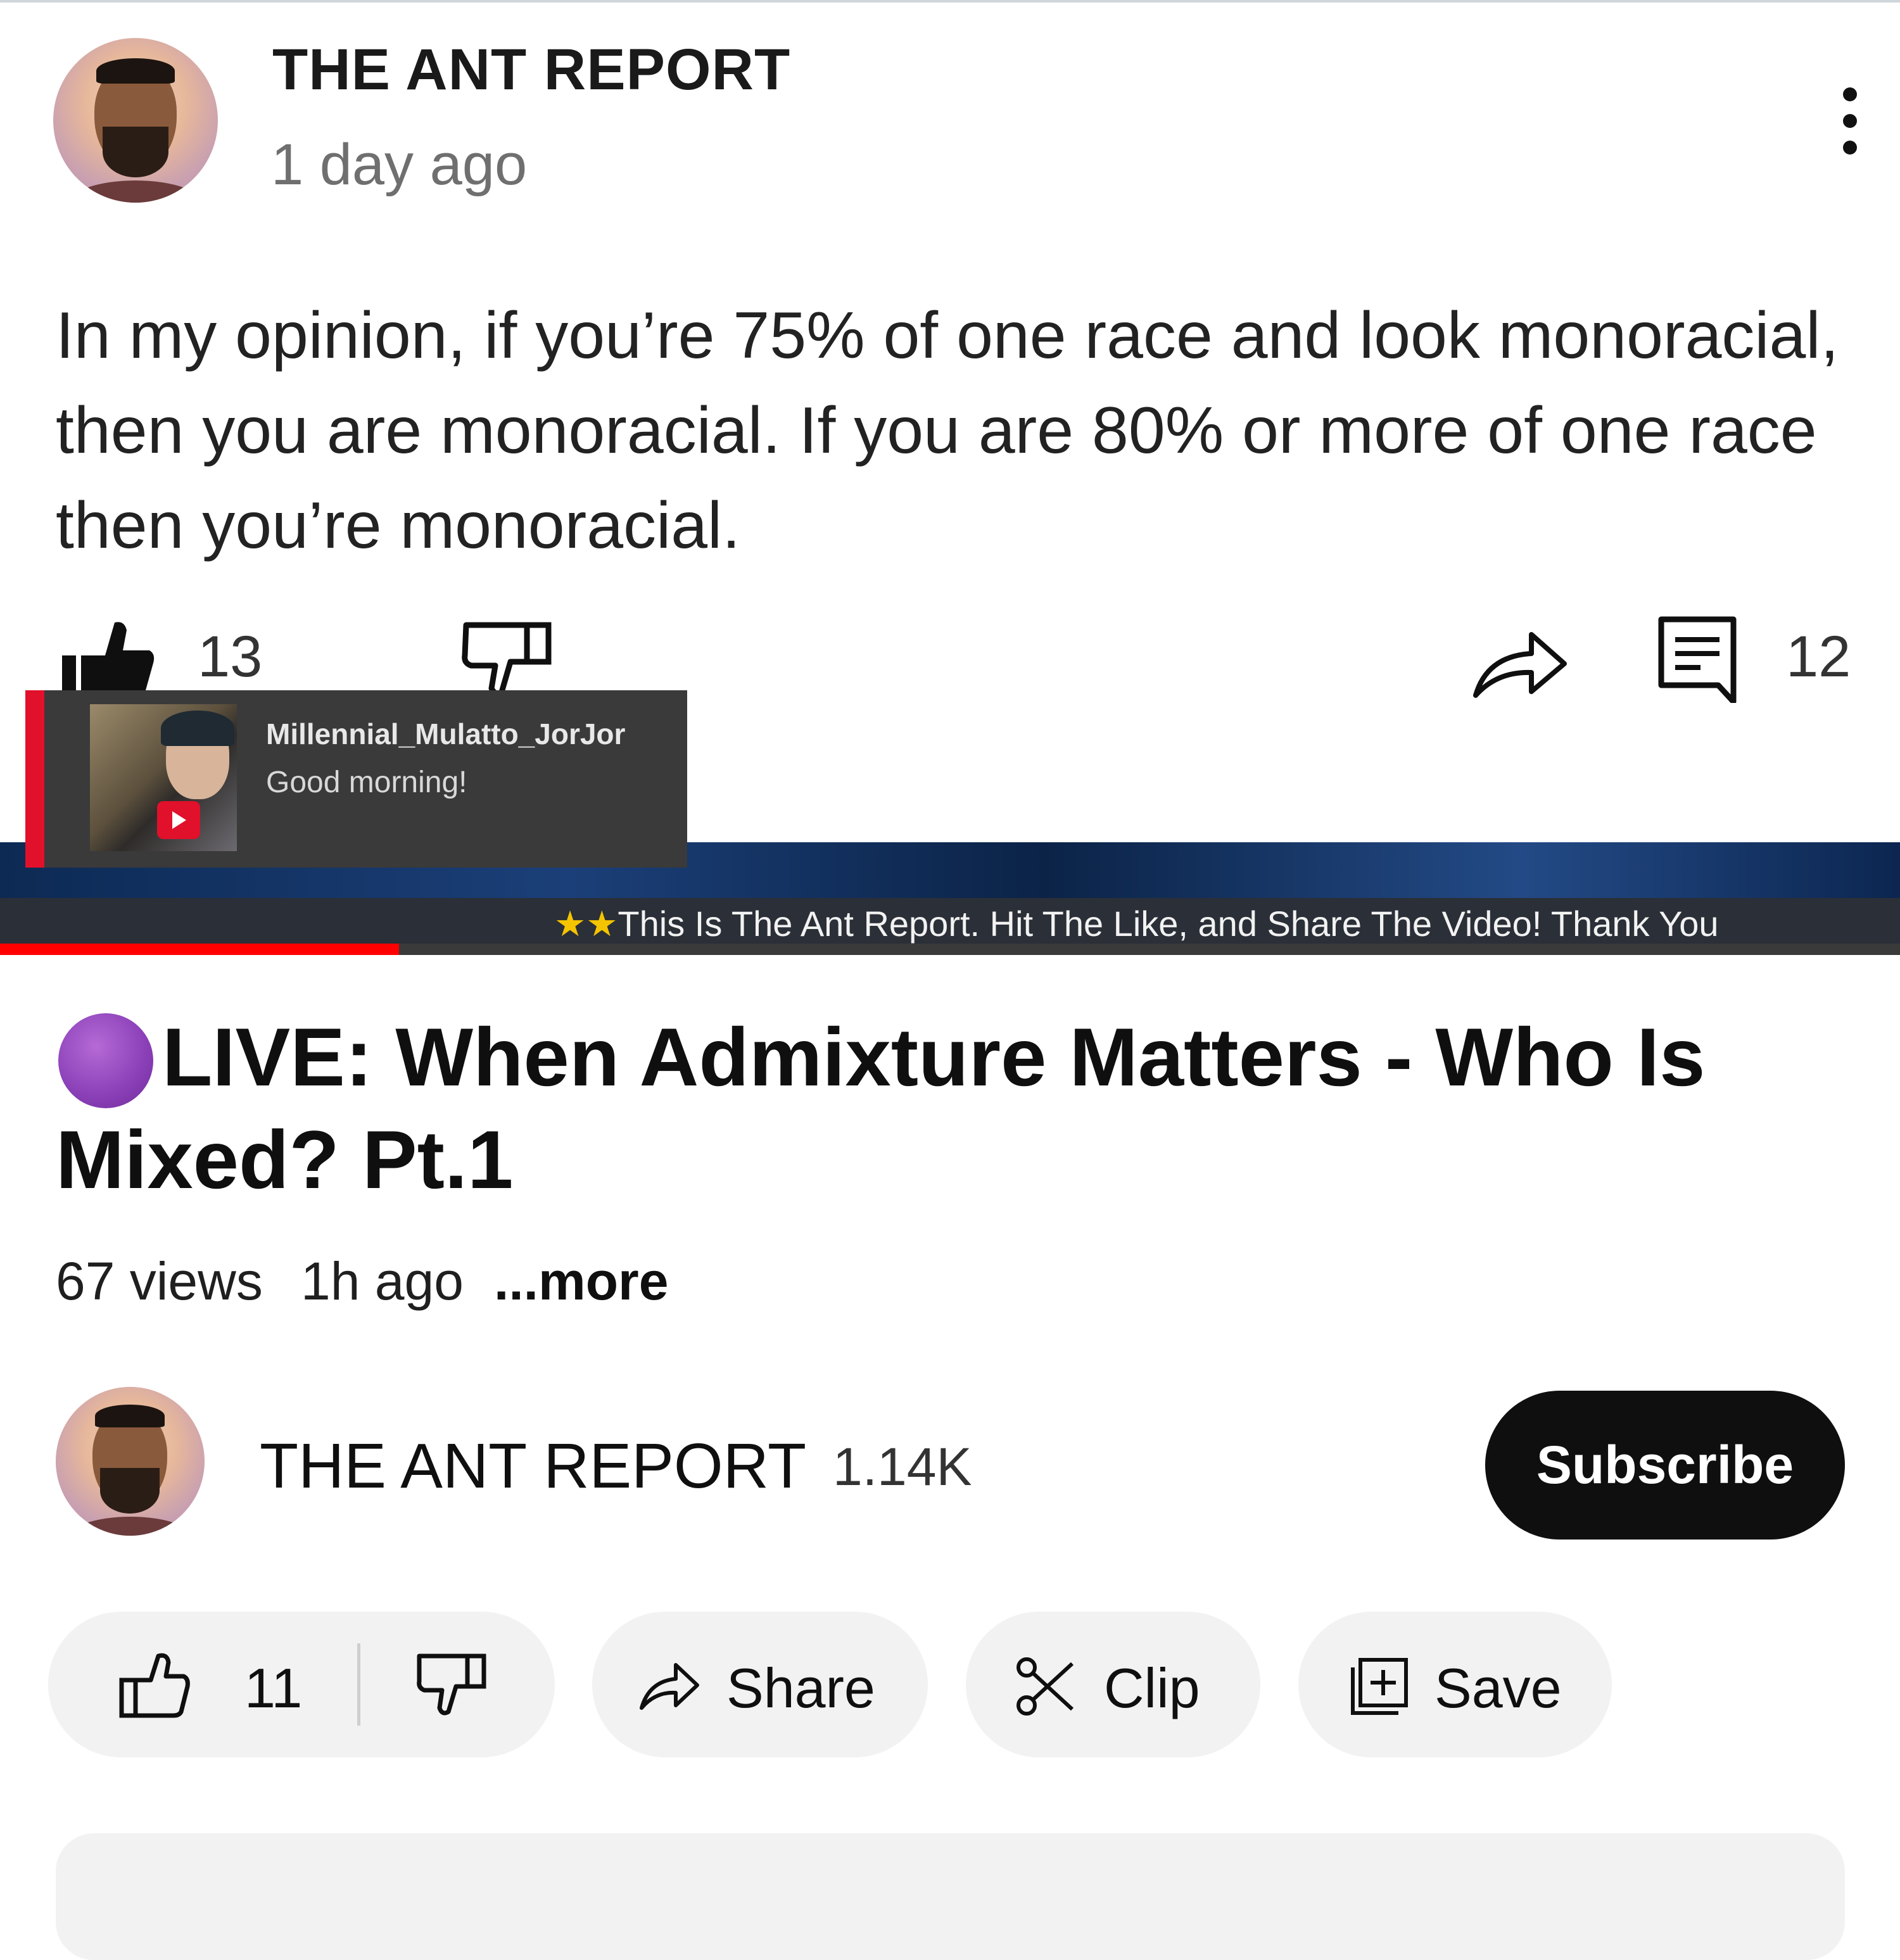  I want to click on thumbs-up-filled-icon, so click(108, 661).